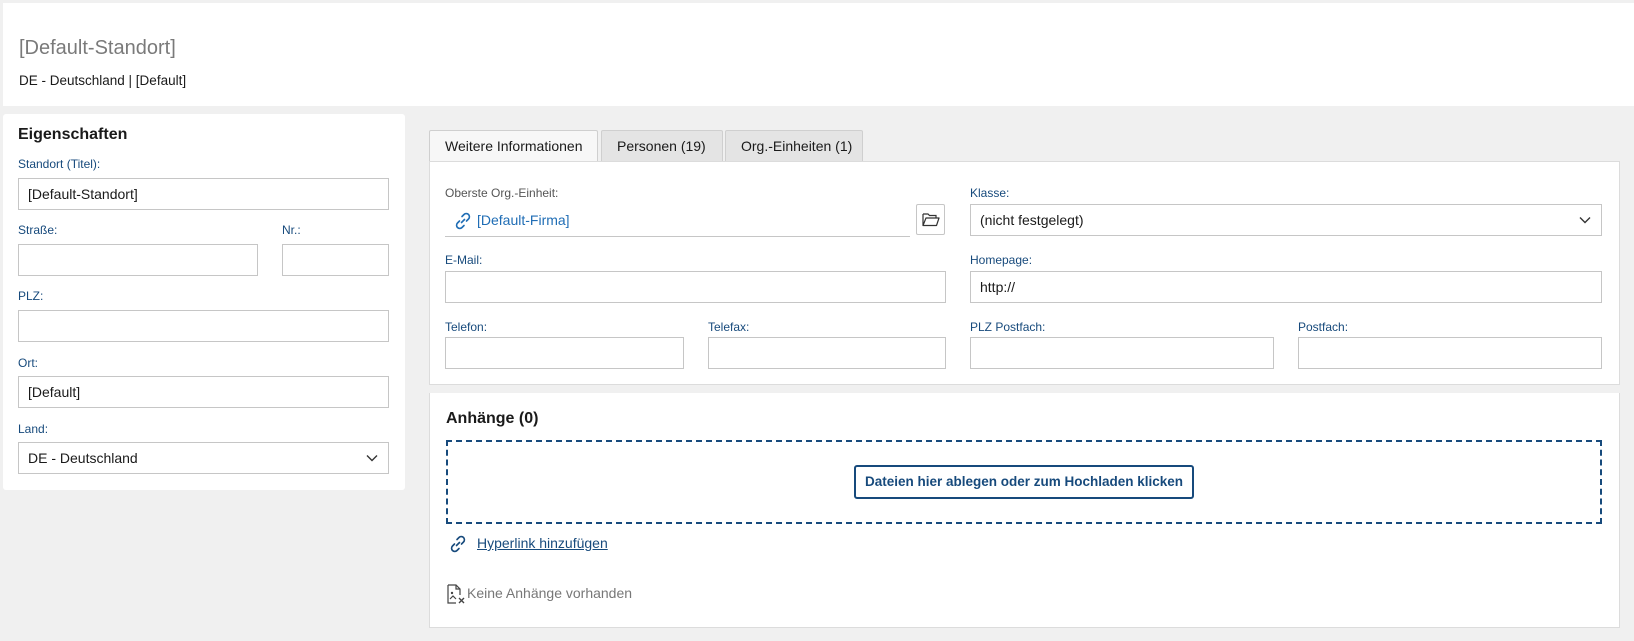 The height and width of the screenshot is (641, 1634). I want to click on tab-weitere-informationen: Weitere Informationen, so click(513, 146).